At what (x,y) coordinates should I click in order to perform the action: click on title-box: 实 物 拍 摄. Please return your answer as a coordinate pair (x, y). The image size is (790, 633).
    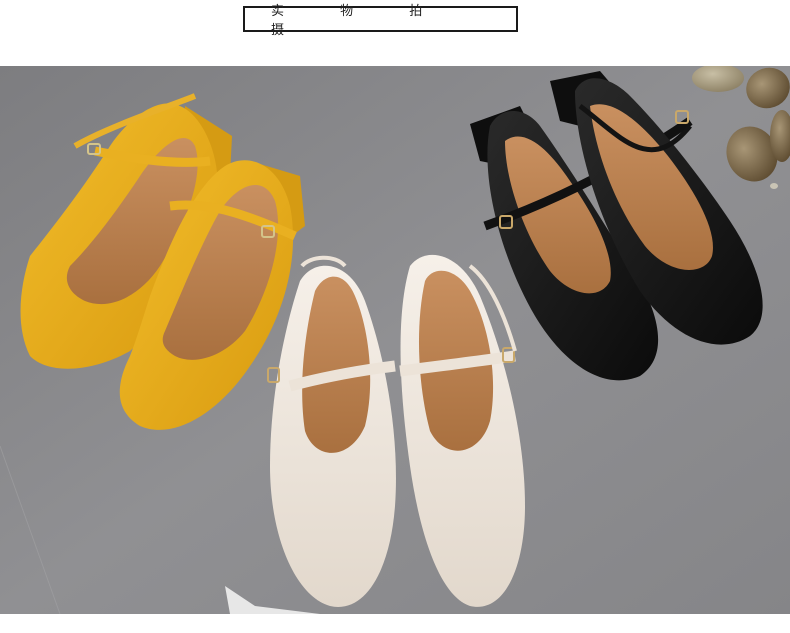
    Looking at the image, I should click on (380, 21).